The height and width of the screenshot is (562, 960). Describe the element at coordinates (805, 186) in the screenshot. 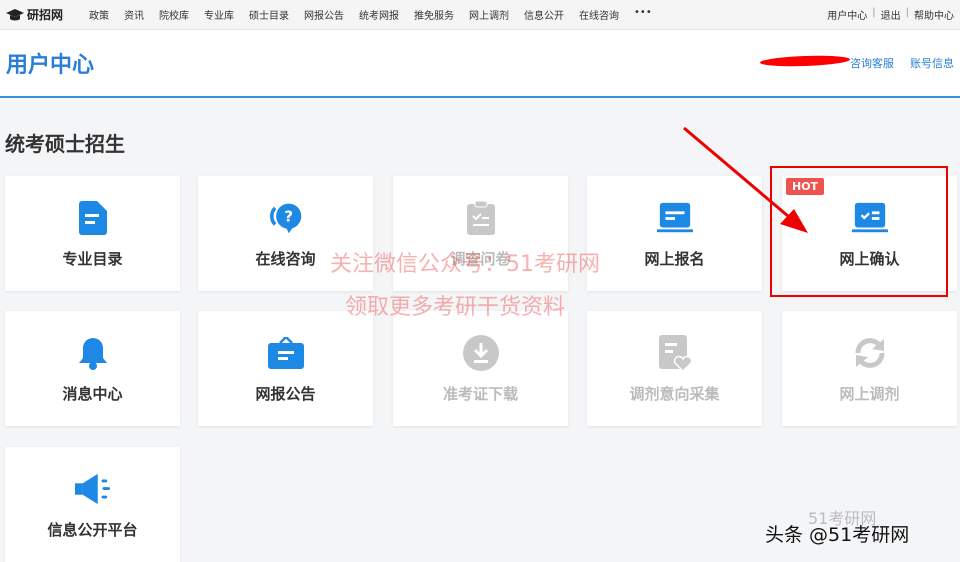

I see `hot-badge: HOT` at that location.